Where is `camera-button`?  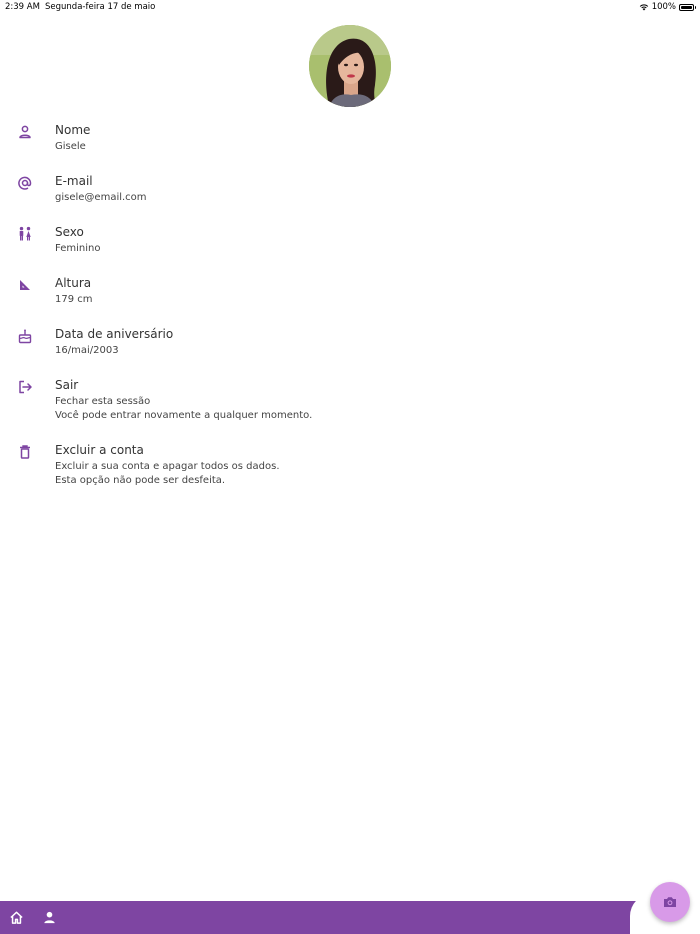
camera-button is located at coordinates (670, 902).